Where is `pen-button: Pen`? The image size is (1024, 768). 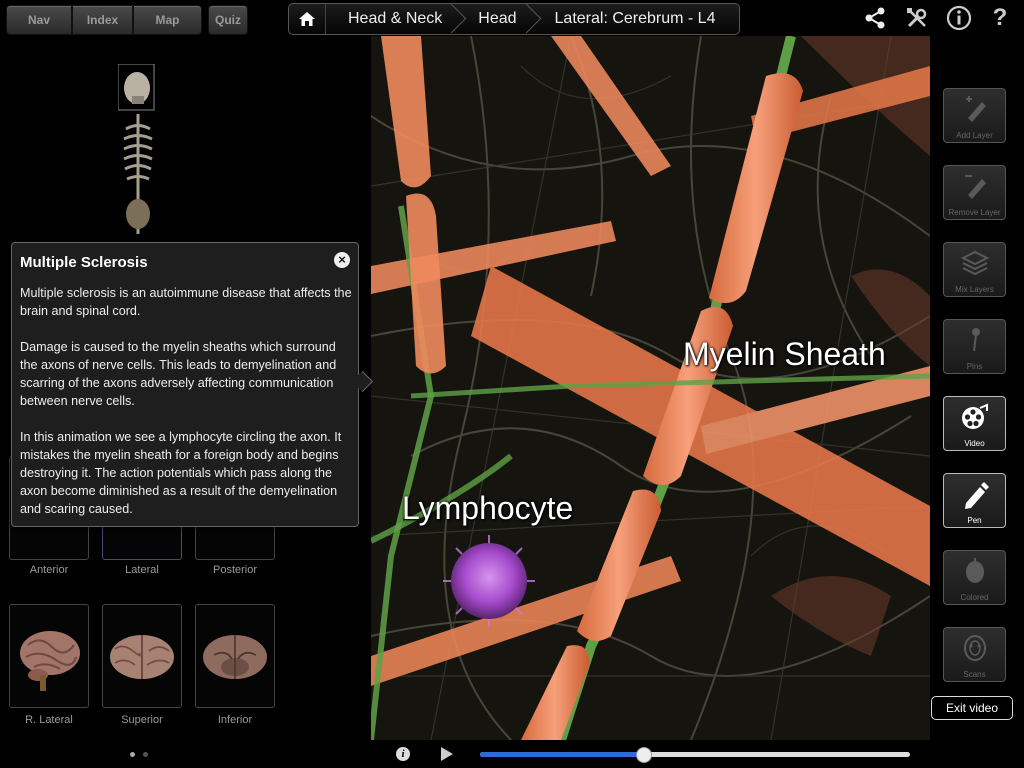 pen-button: Pen is located at coordinates (974, 500).